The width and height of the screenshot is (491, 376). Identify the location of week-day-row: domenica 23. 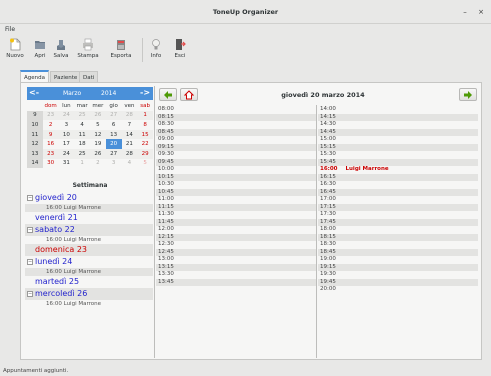
(89, 250).